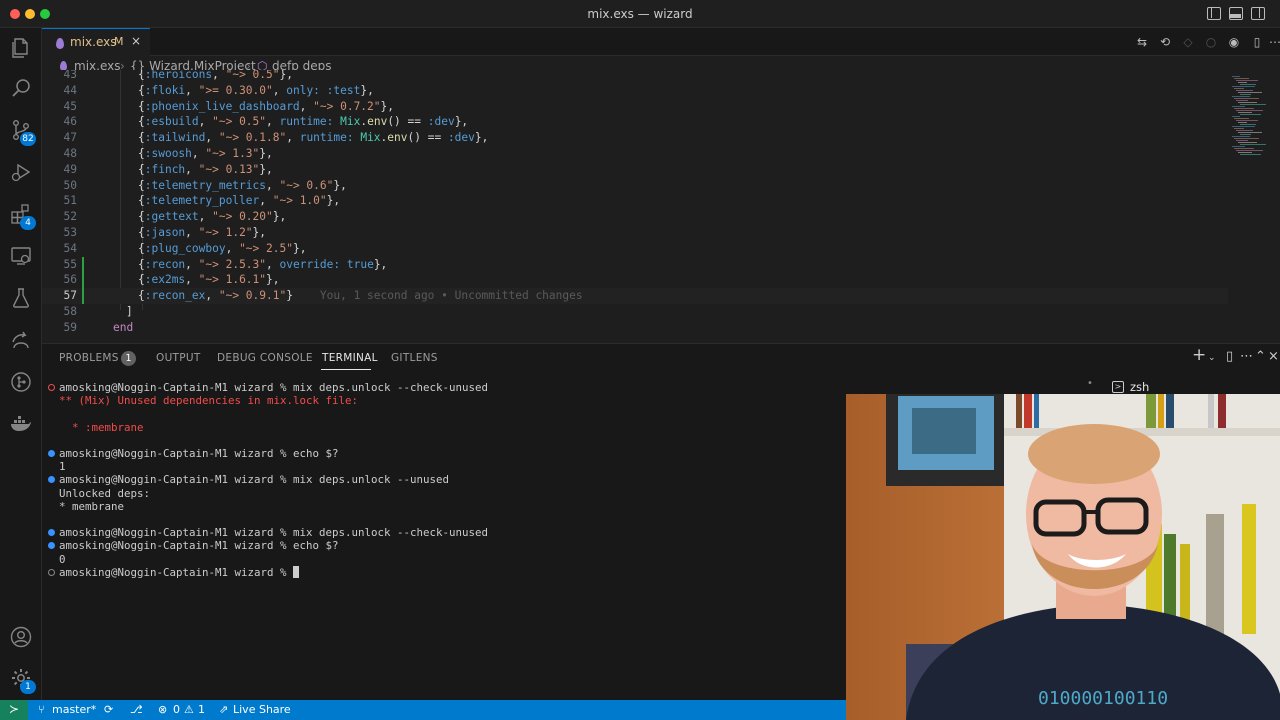  I want to click on code-line: 54 {:plug_cowboy, "~> 2.5"},, so click(635, 249).